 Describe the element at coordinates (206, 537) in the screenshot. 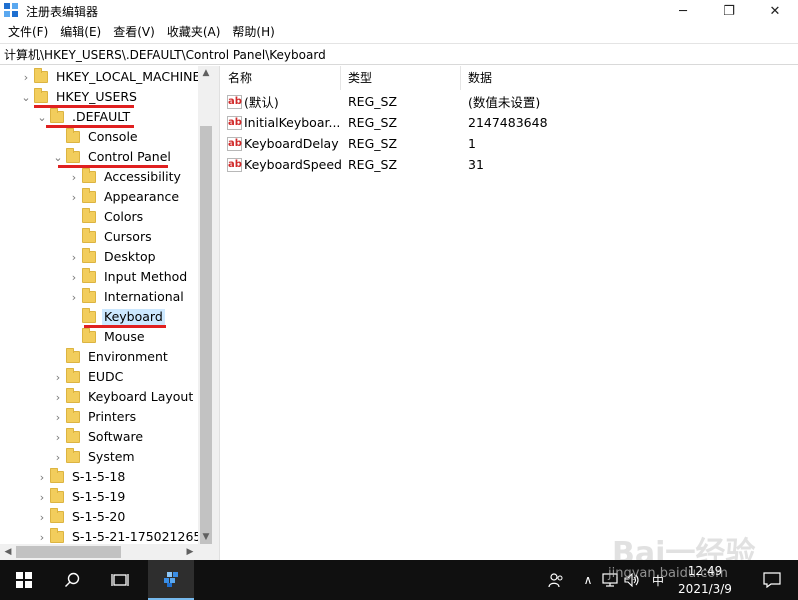

I see `scroll-down-arrow-icon: ▼` at that location.